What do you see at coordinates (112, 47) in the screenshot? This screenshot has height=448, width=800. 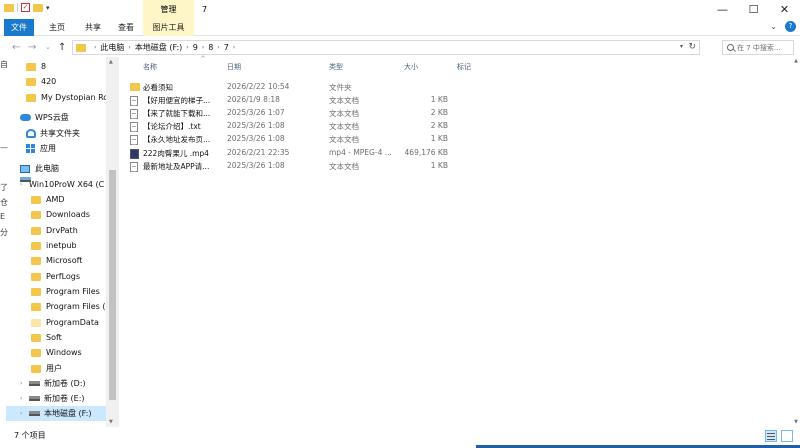 I see `breadcrumb-this-pc: 此电脑` at bounding box center [112, 47].